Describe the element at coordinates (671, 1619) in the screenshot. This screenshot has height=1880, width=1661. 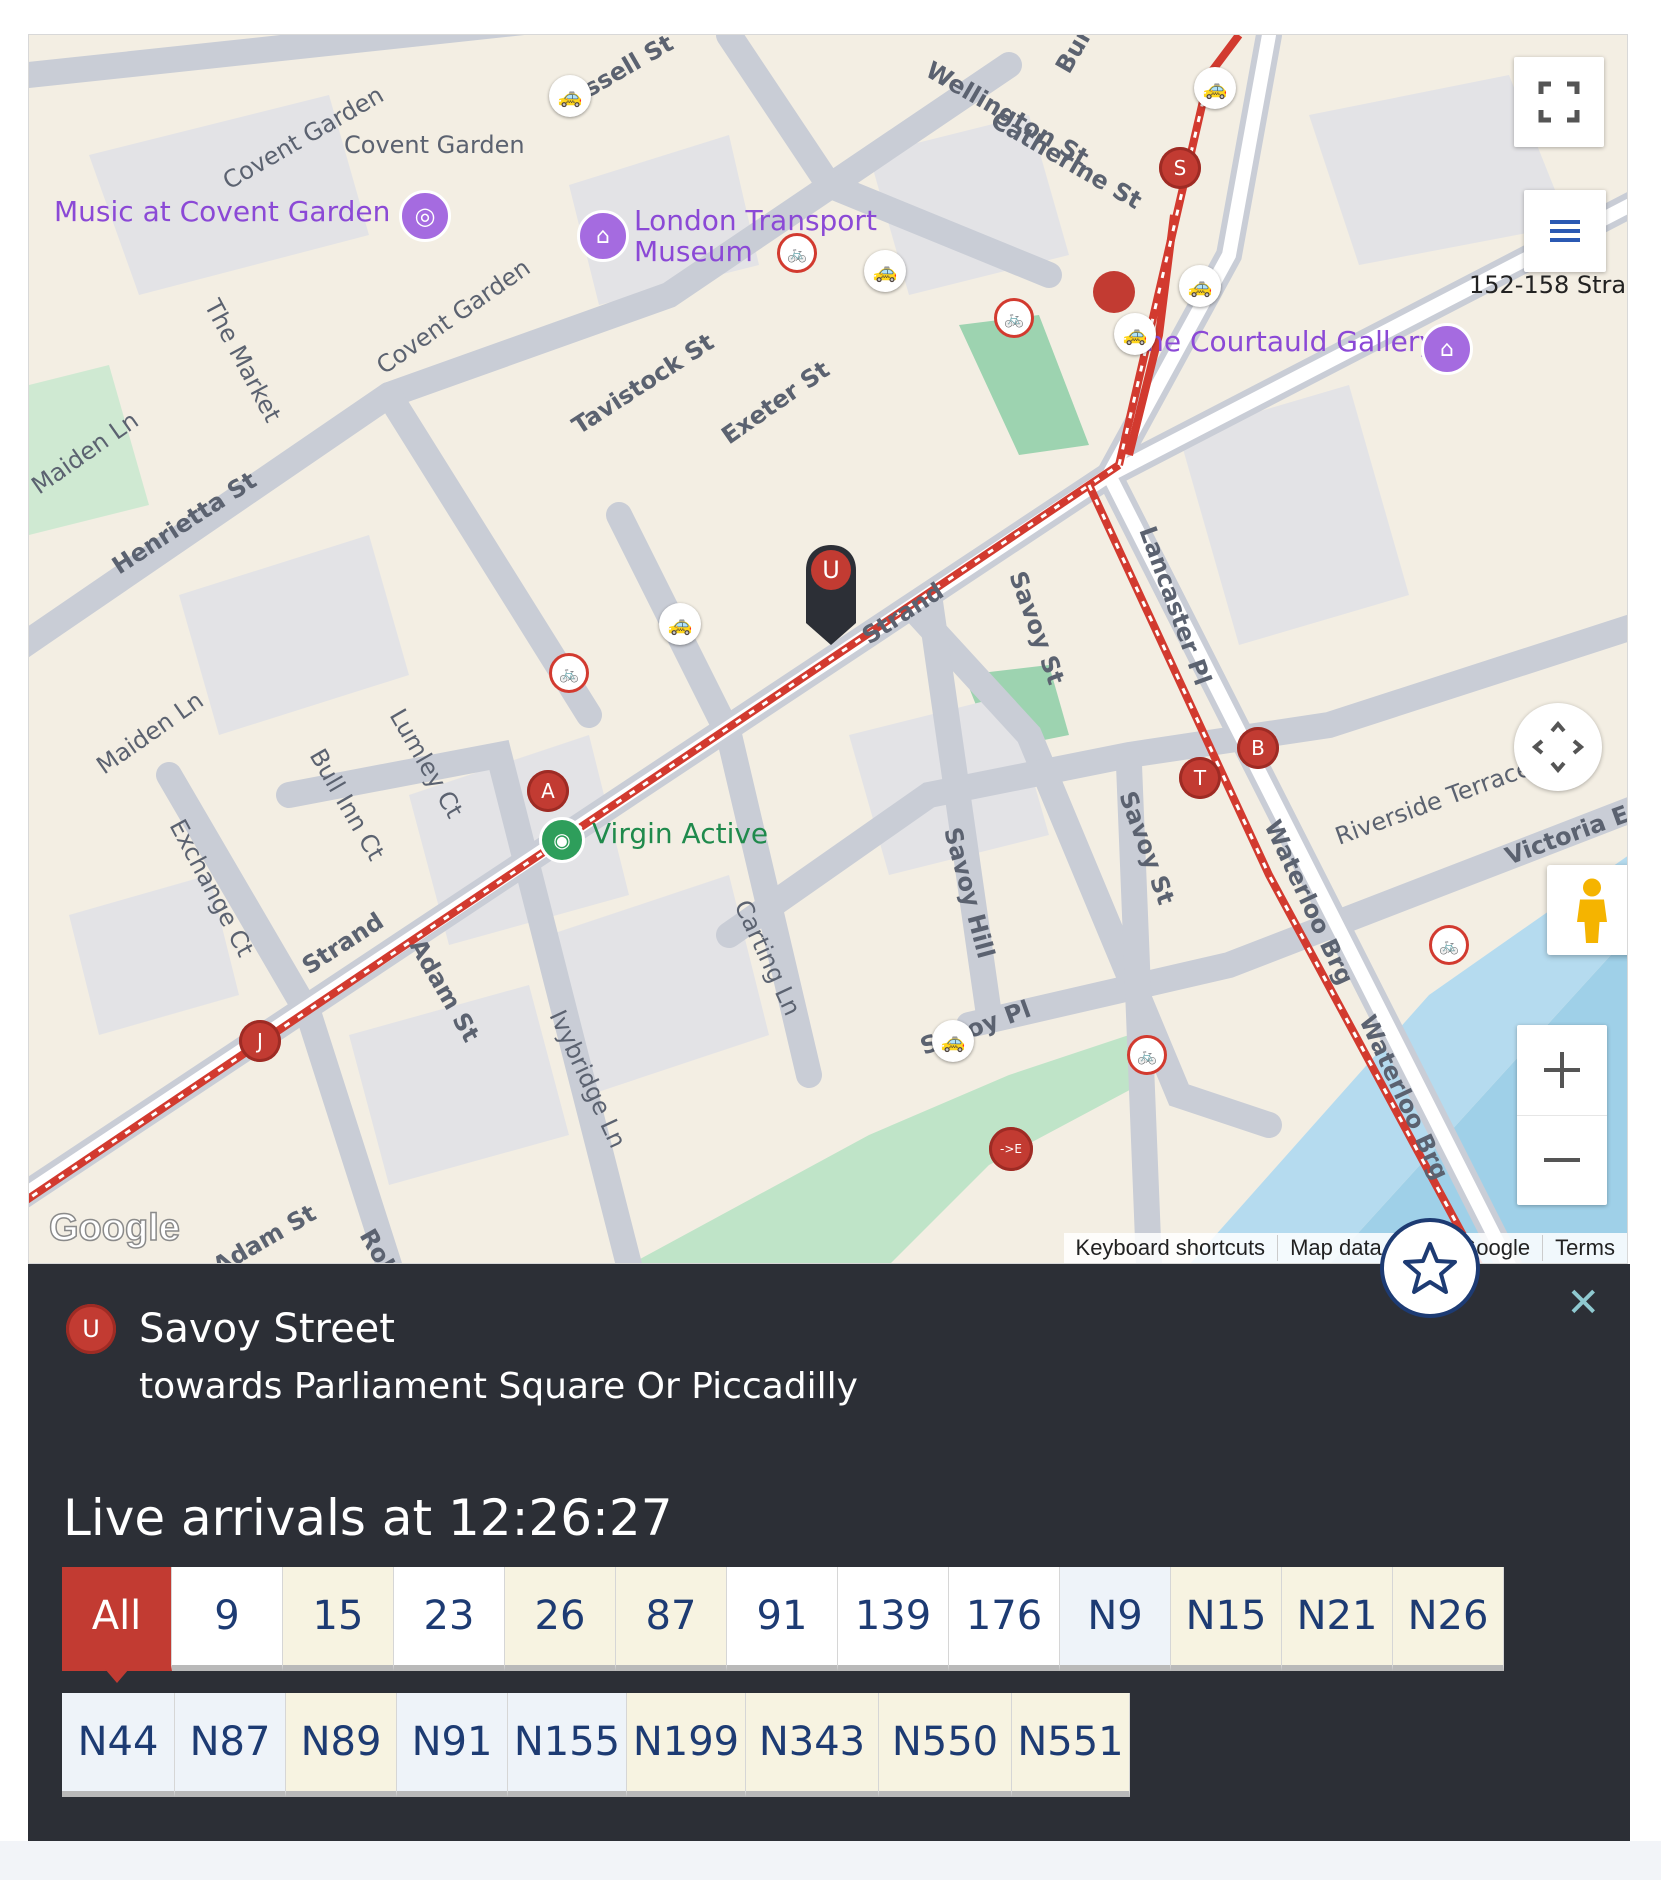
I see `route-tab: 87` at that location.